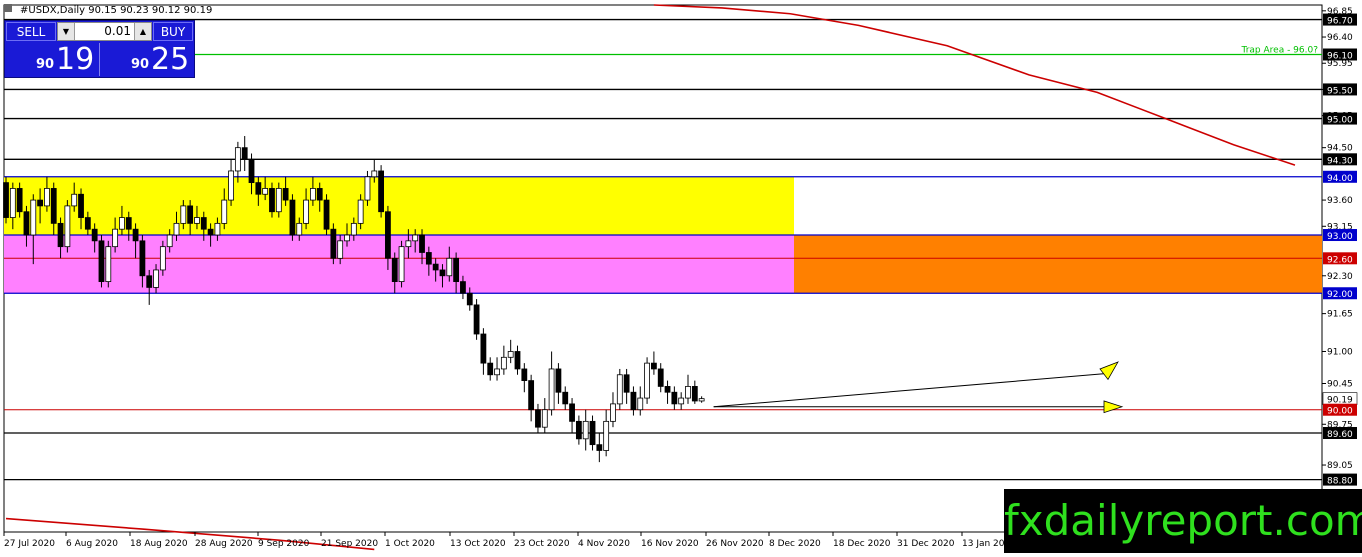  What do you see at coordinates (670, 544) in the screenshot?
I see `date-label: 16 Nov 2020` at bounding box center [670, 544].